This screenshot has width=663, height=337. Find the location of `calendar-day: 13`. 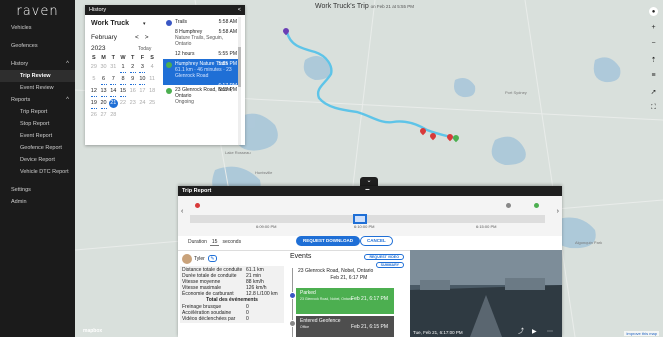

calendar-day: 13 is located at coordinates (104, 92).